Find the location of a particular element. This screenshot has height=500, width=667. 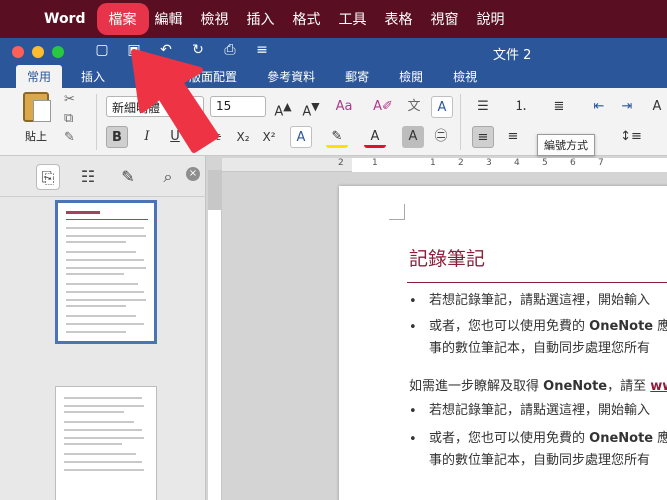

menu-format: 格式 is located at coordinates (307, 19).